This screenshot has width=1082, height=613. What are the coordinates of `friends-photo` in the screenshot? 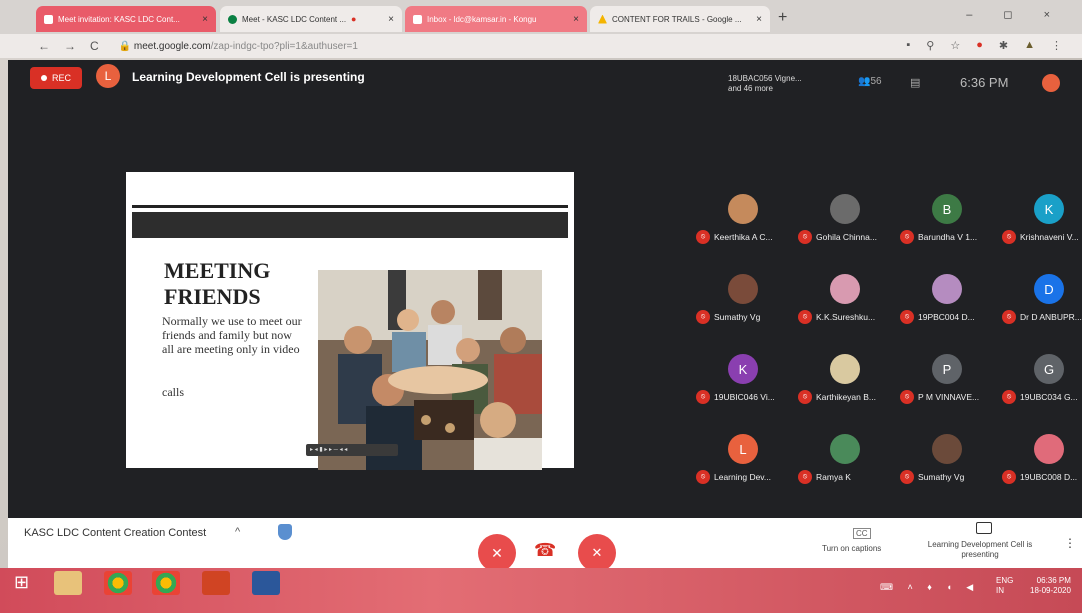 It's located at (430, 370).